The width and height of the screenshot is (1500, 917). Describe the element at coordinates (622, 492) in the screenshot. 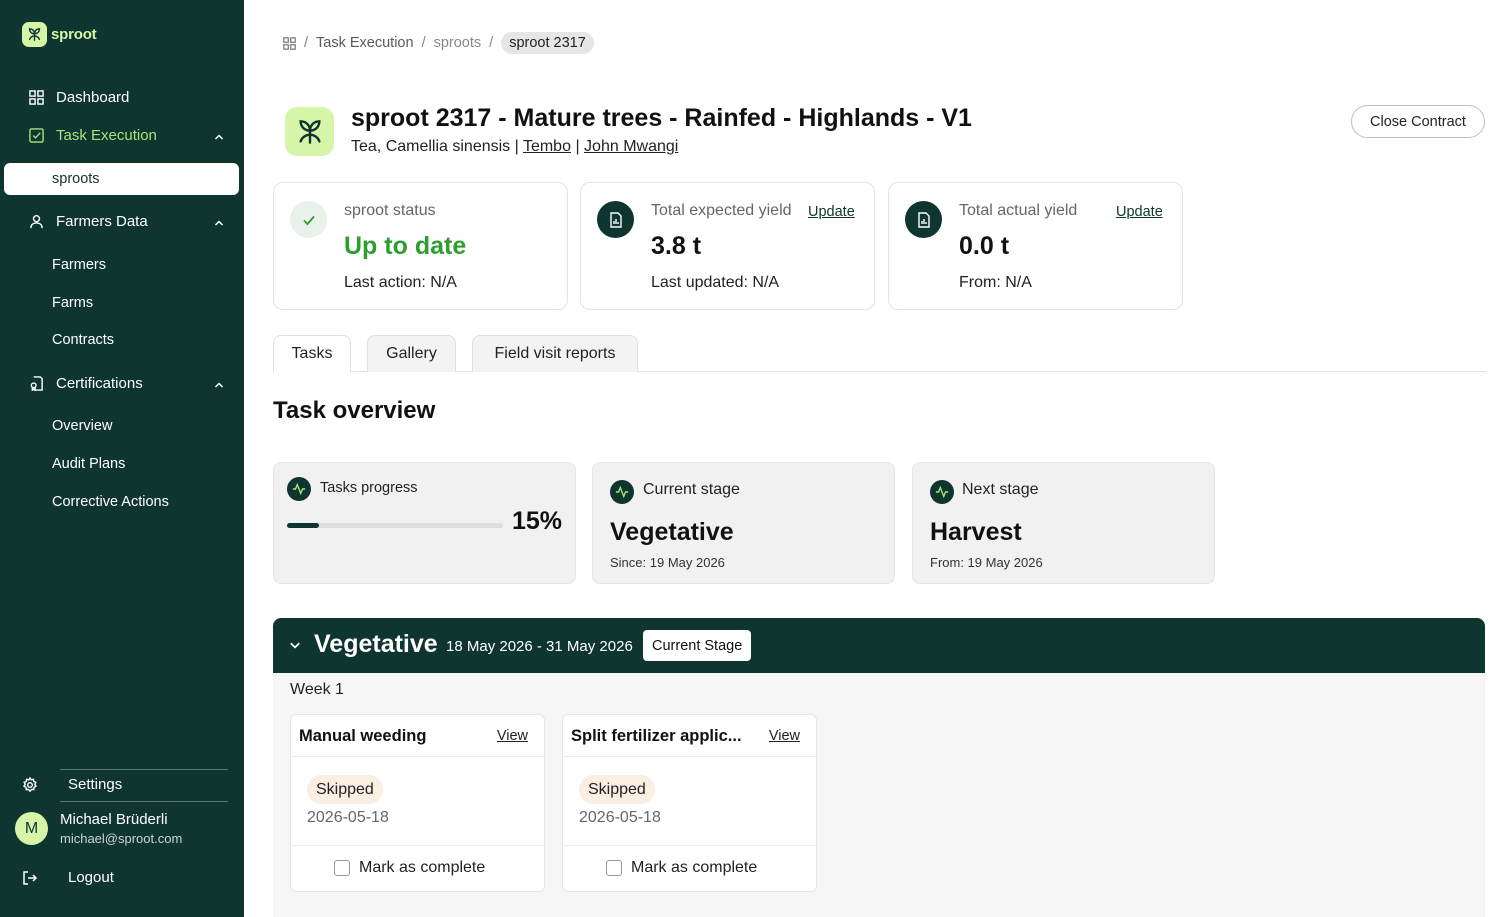

I see `activity-icon` at that location.